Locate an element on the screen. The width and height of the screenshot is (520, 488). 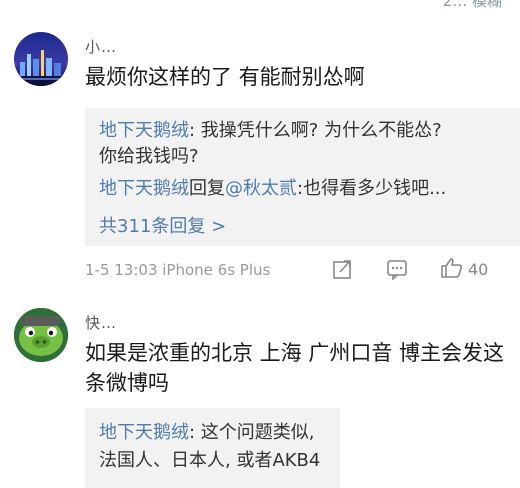
reply-line-cont: 法国人、日本人, 或者AKB4 is located at coordinates (210, 460).